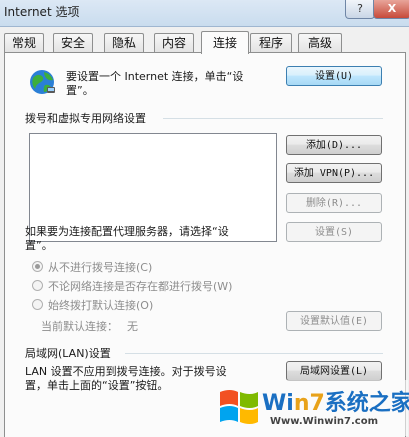 This screenshot has height=437, width=409. I want to click on radio-never-dial-label: 从不进行拨号连接(C), so click(100, 267).